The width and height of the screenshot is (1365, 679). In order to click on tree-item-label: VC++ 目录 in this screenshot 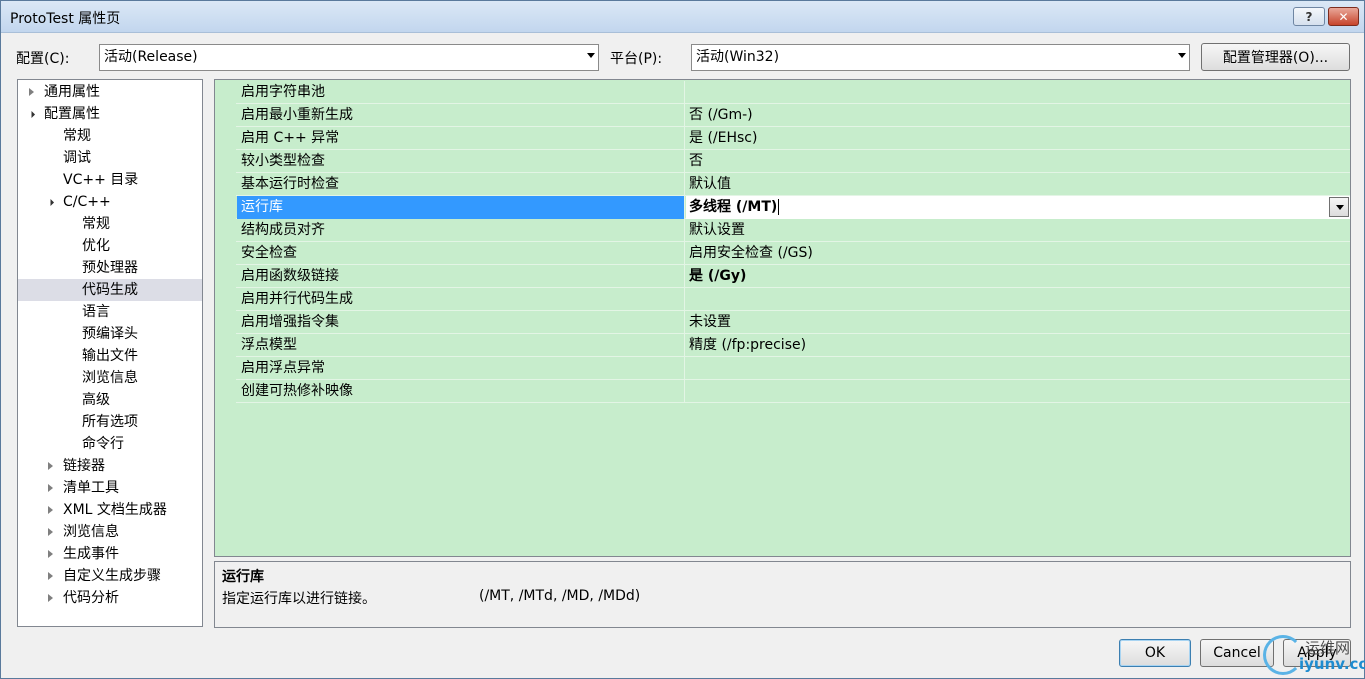, I will do `click(101, 180)`.